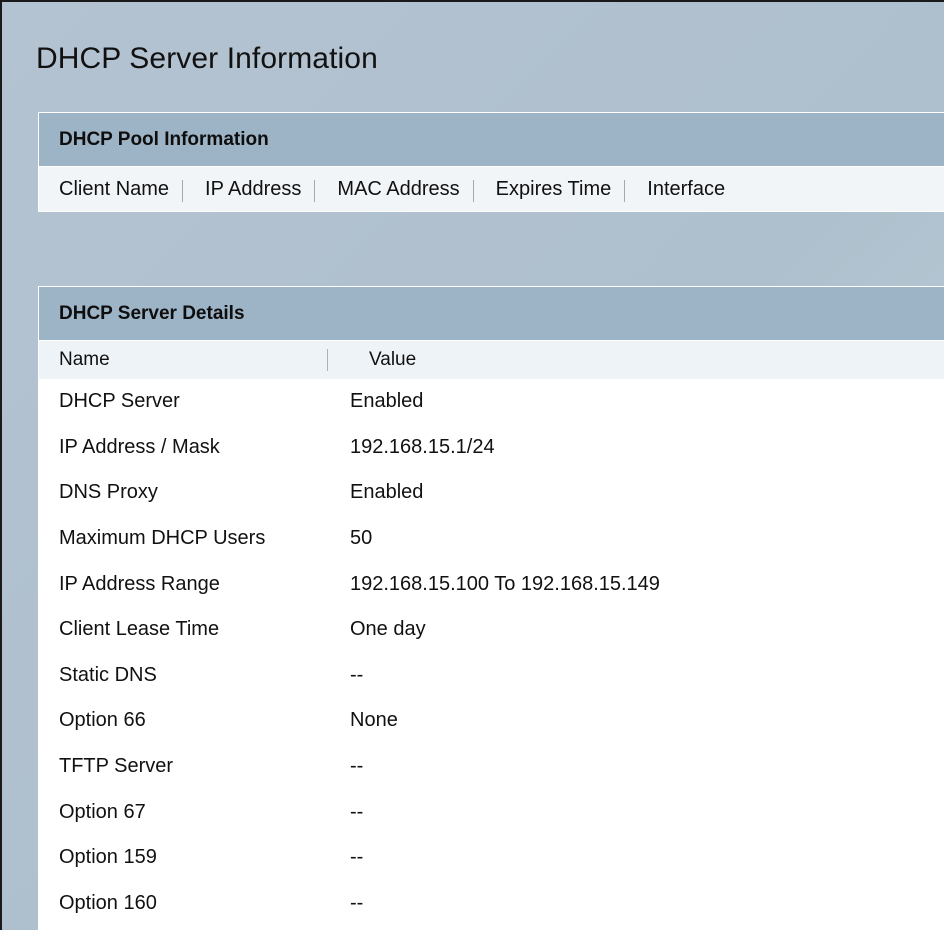 This screenshot has width=944, height=930. Describe the element at coordinates (327, 360) in the screenshot. I see `column-divider` at that location.